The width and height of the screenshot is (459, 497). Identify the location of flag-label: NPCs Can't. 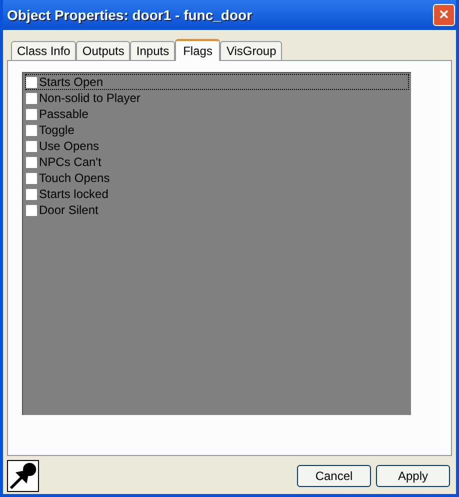
(70, 162).